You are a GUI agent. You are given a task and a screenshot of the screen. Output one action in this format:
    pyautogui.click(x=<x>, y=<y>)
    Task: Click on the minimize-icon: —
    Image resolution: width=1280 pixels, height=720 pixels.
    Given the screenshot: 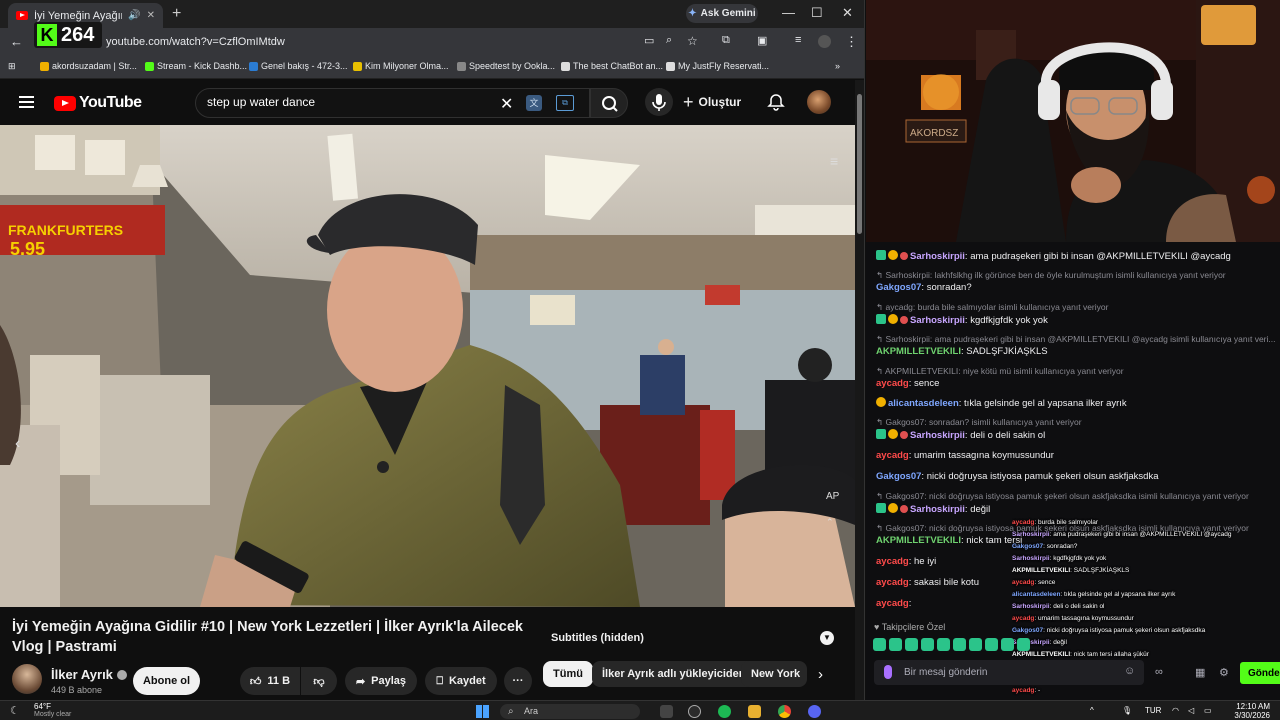 What is the action you would take?
    pyautogui.click(x=788, y=12)
    